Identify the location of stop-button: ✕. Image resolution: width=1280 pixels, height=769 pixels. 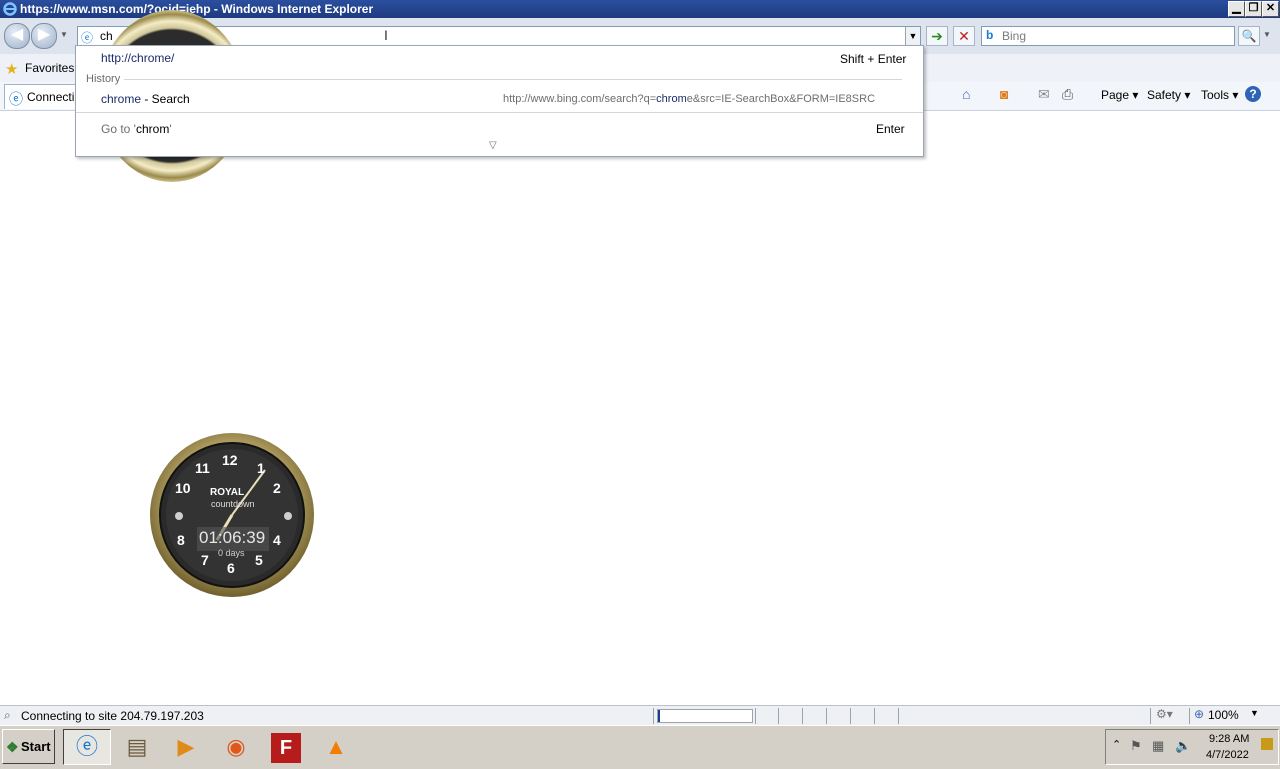
(964, 36).